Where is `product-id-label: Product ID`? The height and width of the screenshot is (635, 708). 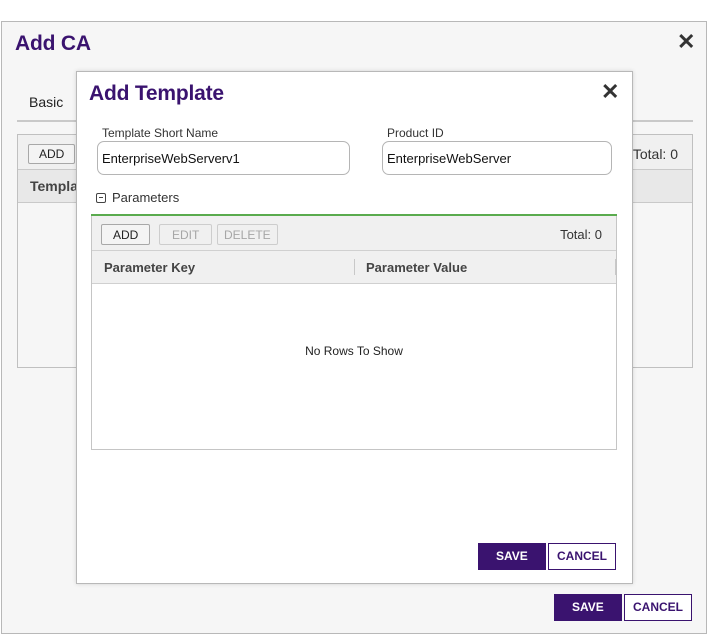 product-id-label: Product ID is located at coordinates (415, 133).